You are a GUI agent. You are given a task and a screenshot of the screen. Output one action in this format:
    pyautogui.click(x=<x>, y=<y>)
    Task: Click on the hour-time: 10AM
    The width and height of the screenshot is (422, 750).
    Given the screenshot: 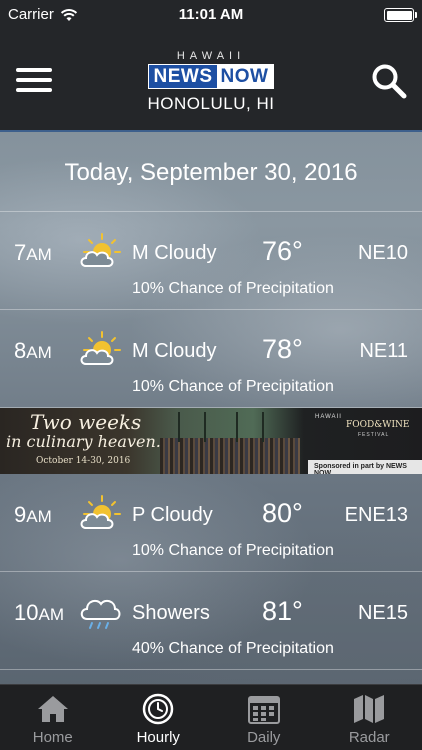 What is the action you would take?
    pyautogui.click(x=39, y=612)
    